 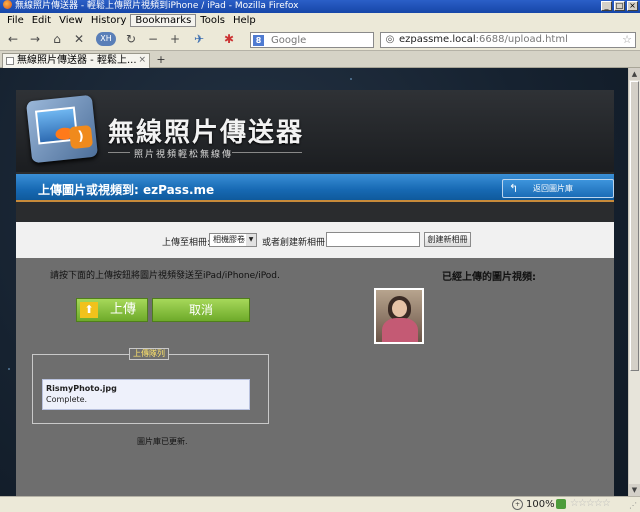 I want to click on rating-stars: ☆☆☆☆☆, so click(x=590, y=503).